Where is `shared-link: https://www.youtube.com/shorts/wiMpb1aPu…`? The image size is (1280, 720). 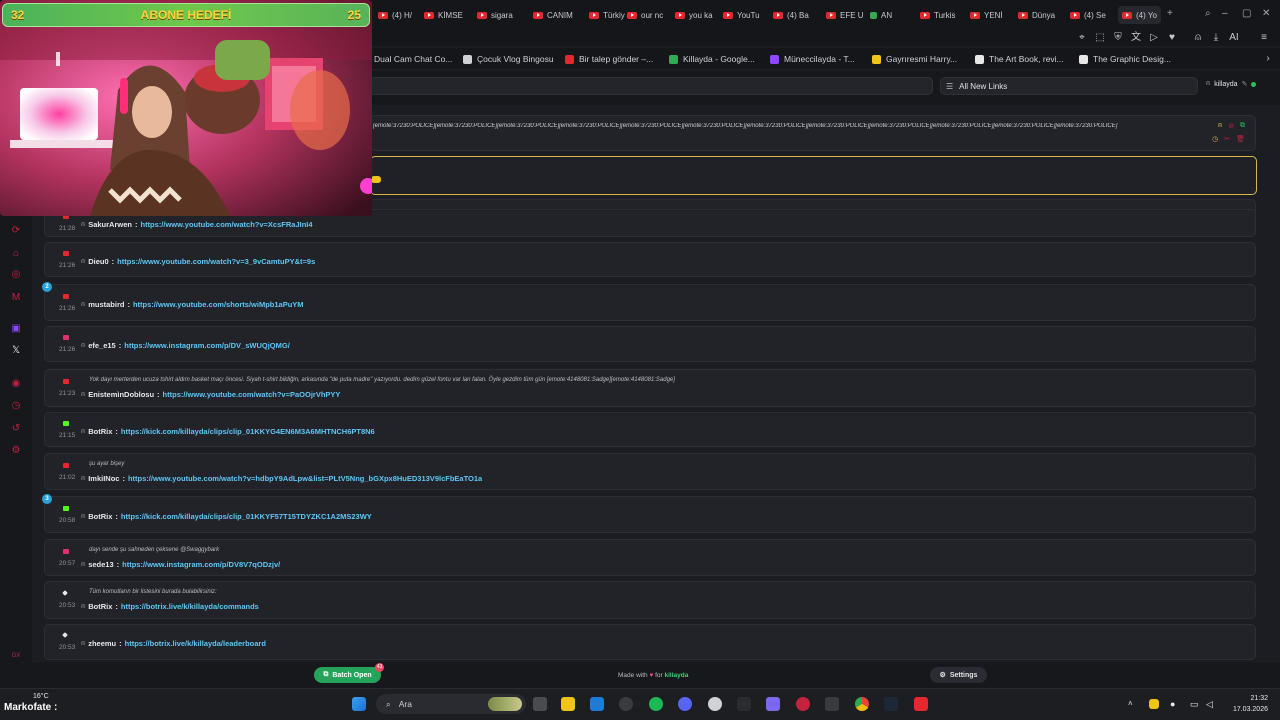
shared-link: https://www.youtube.com/shorts/wiMpb1aPu… is located at coordinates (218, 304).